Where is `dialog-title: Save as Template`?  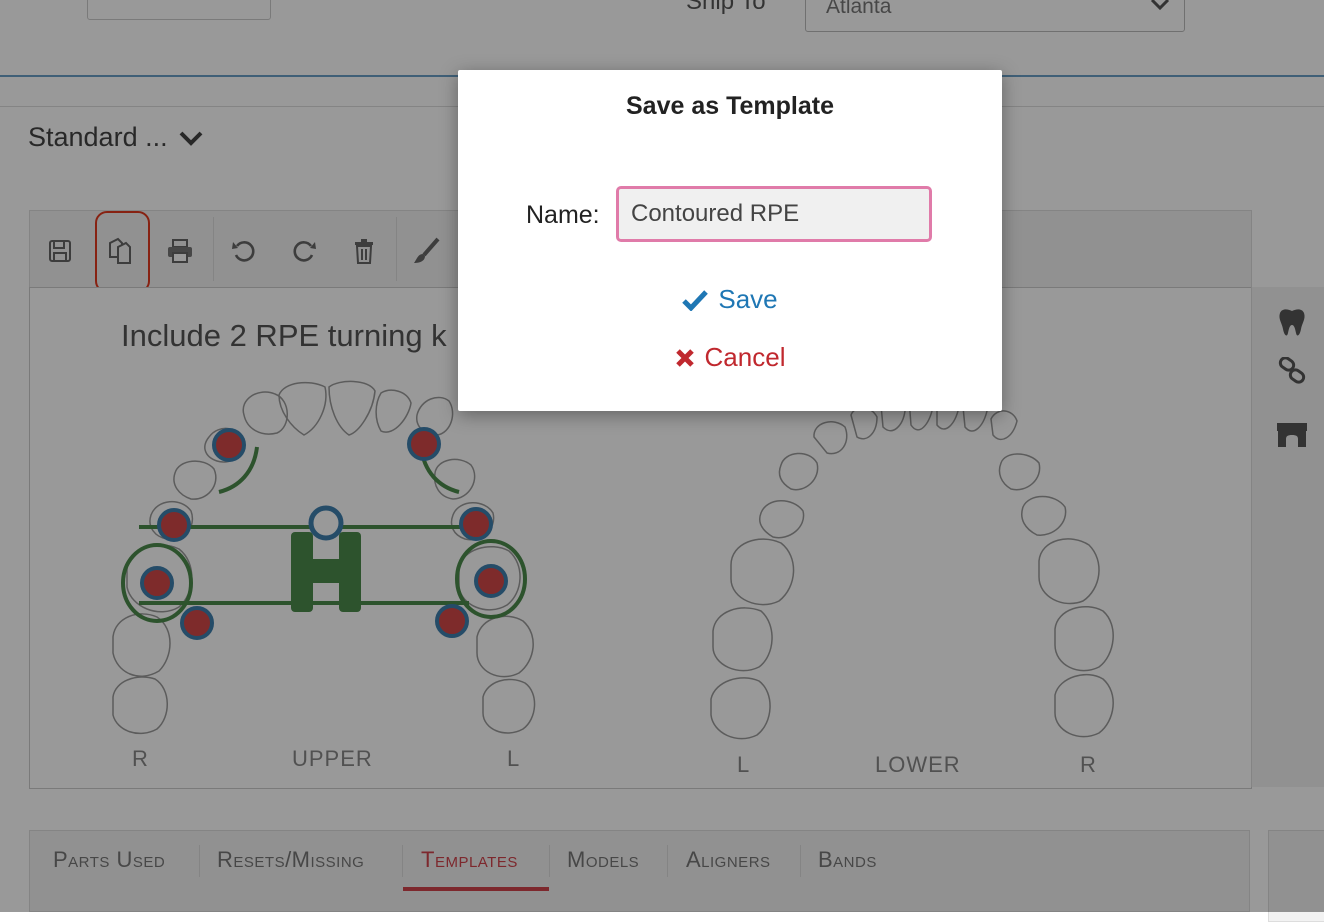
dialog-title: Save as Template is located at coordinates (730, 106).